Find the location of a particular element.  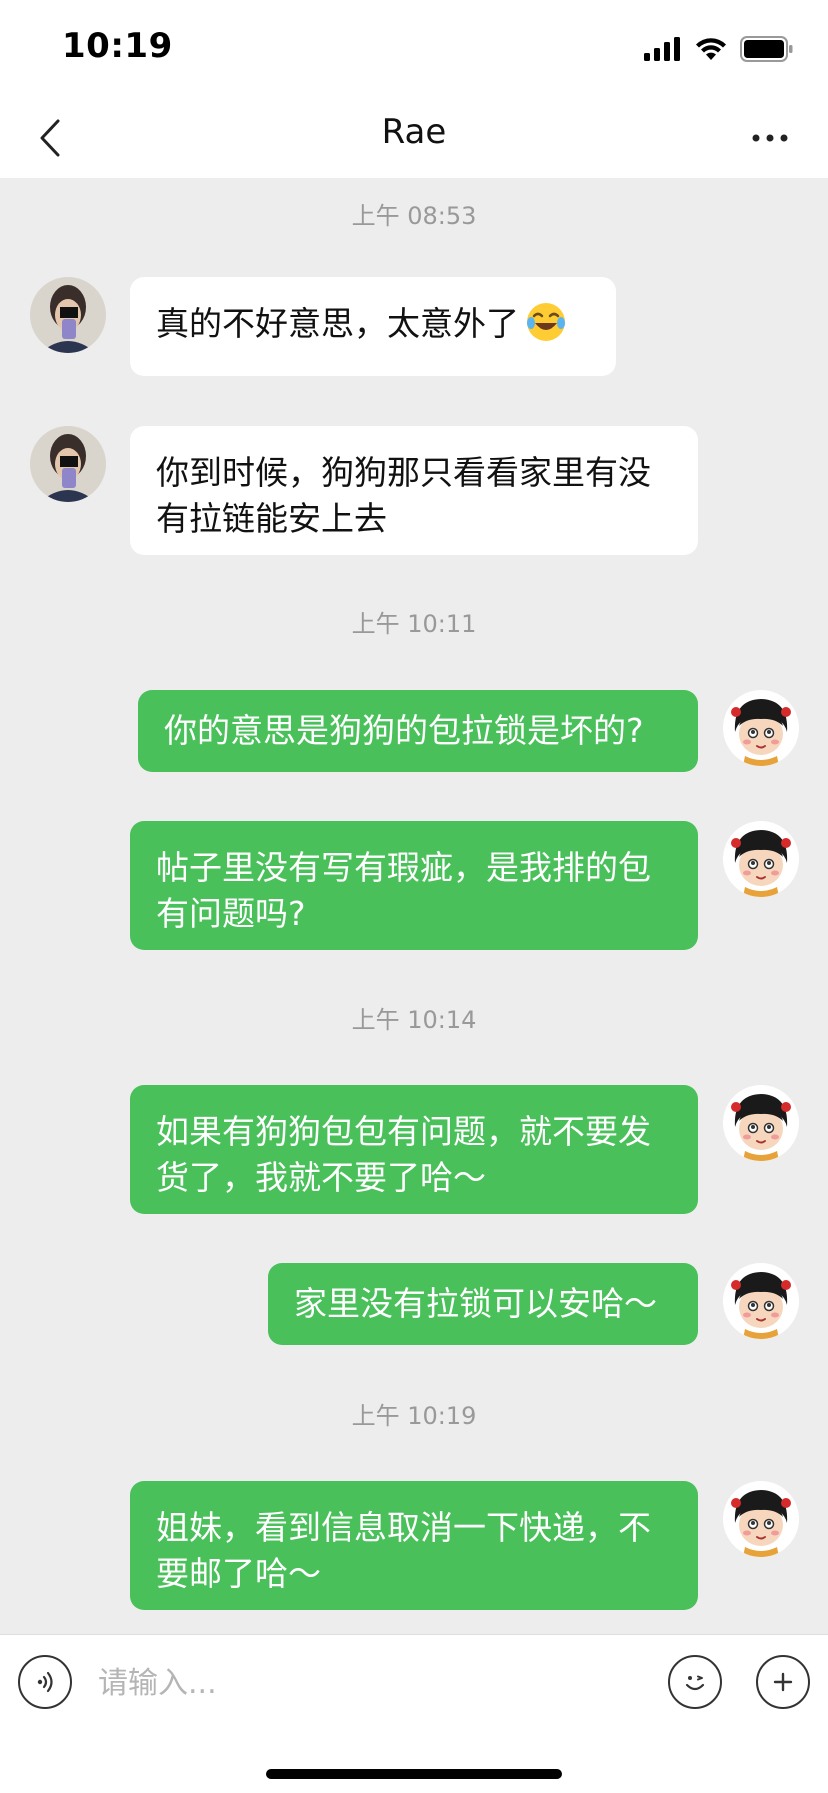

message-bubble-outgoing: 如果有狗狗包包有问题，就不要发货了，我就不要了哈～ is located at coordinates (414, 1149).